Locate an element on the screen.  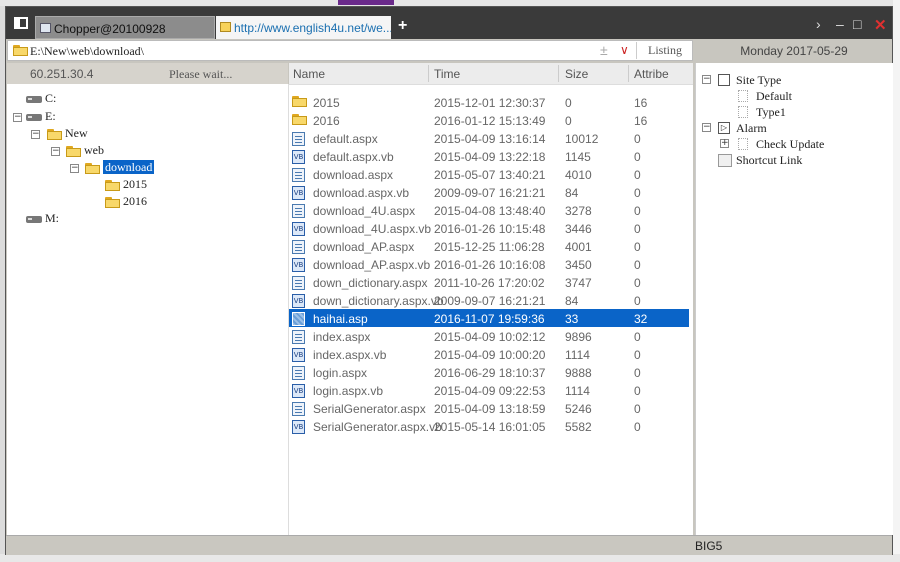
date-label: Monday 2017-05-29 is located at coordinates (794, 51).